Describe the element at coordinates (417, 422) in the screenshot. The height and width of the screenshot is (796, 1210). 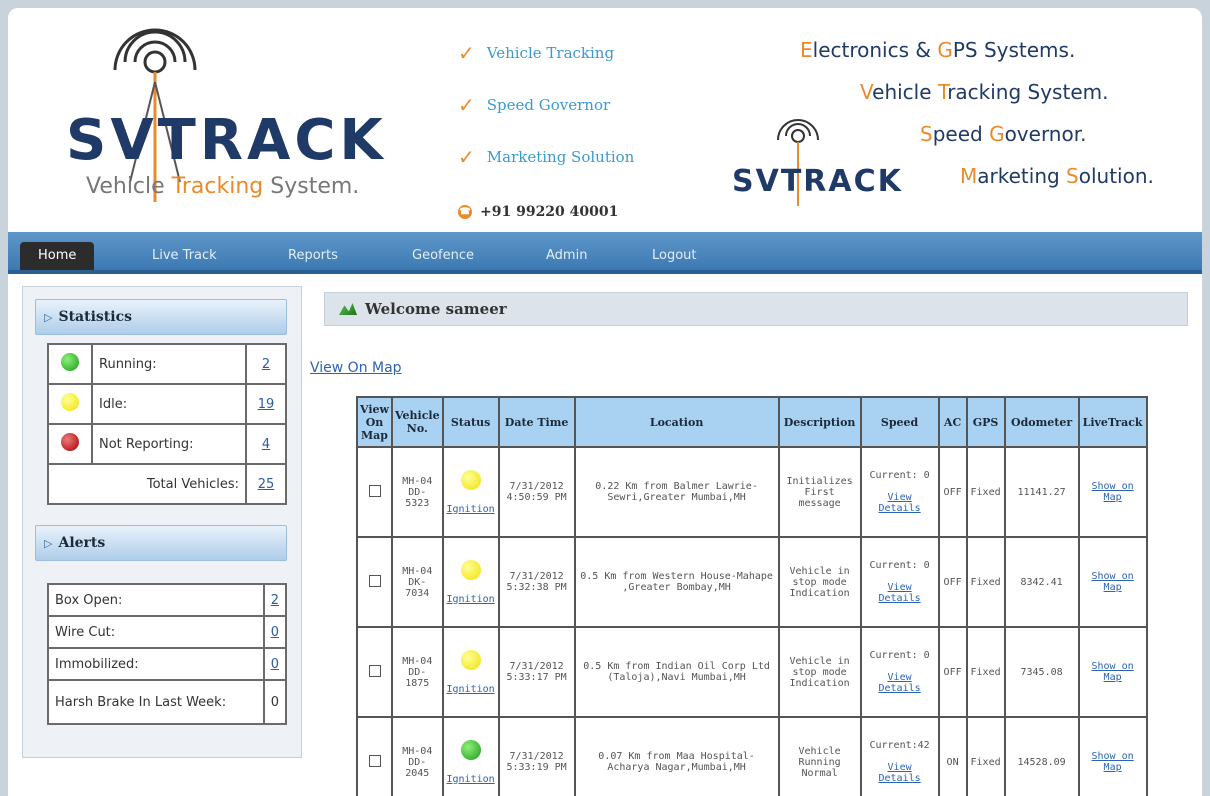
I see `col-vehicle-no: Vehicle No.` at that location.